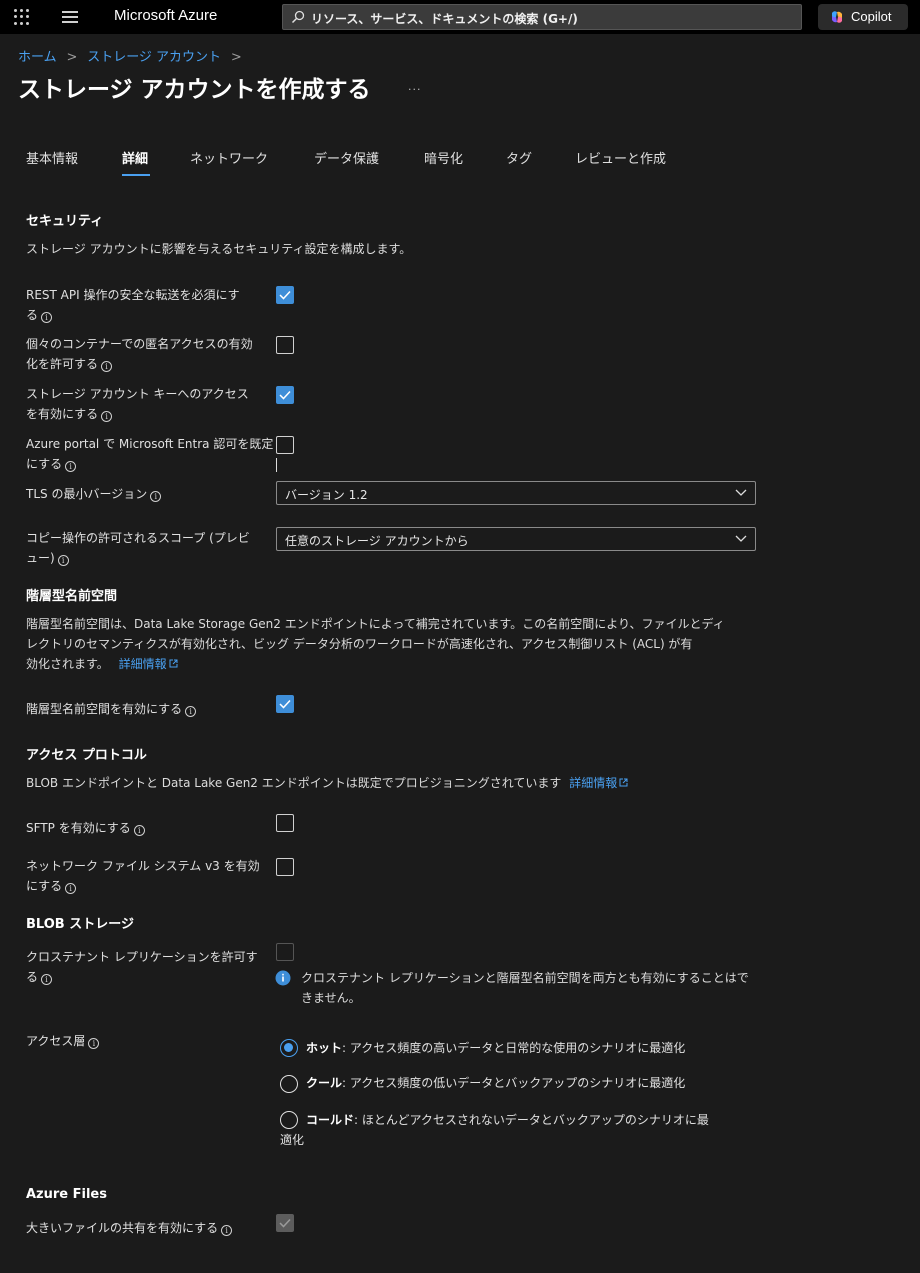 The height and width of the screenshot is (1273, 920). Describe the element at coordinates (143, 876) in the screenshot. I see `nfs-label: ネットワーク ファイル システム v3 を有効 にする i` at that location.